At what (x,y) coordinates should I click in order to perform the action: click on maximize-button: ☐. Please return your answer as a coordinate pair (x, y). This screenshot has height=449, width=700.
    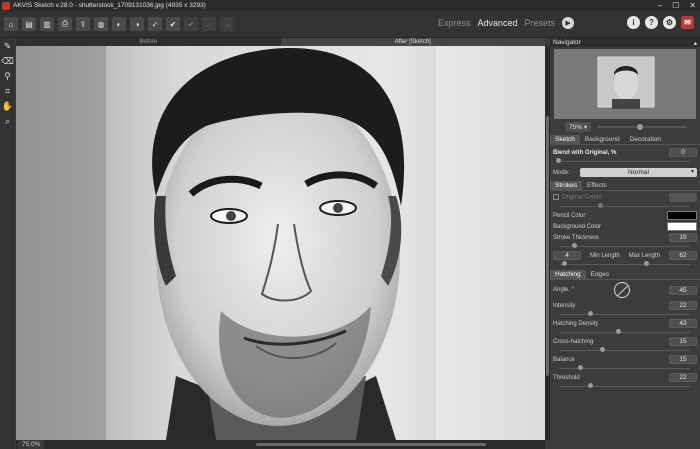
    Looking at the image, I should click on (675, 5).